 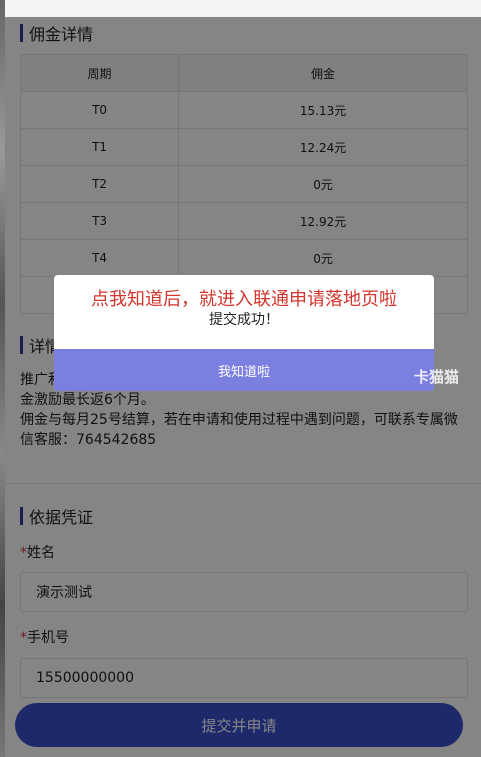 I want to click on acknowledge-button: 我知道啦, so click(x=244, y=370).